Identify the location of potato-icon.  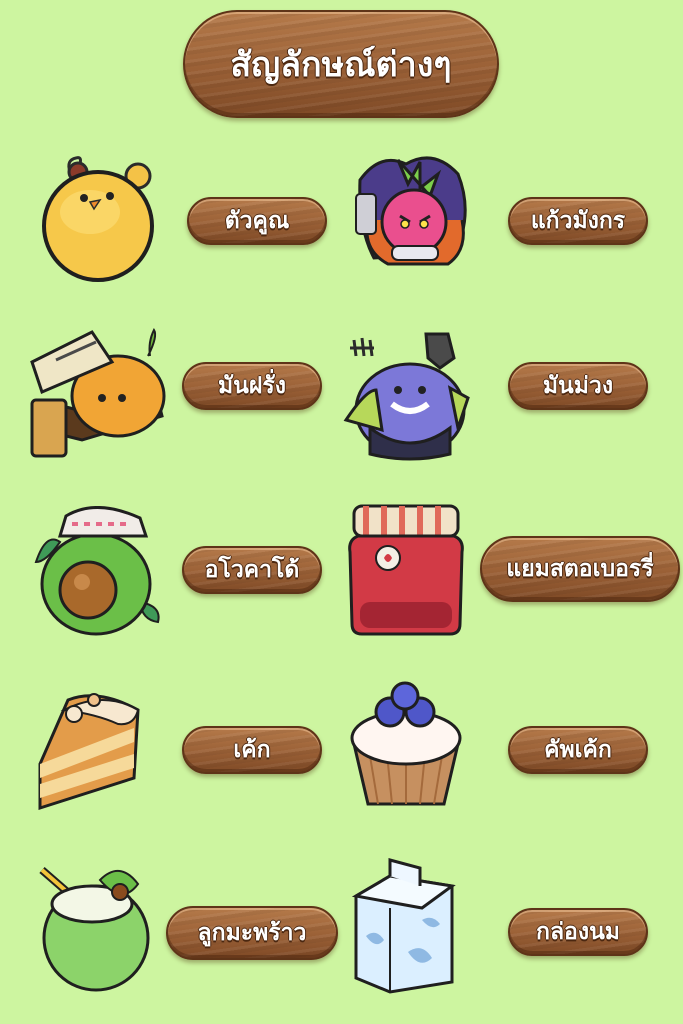
(97, 392).